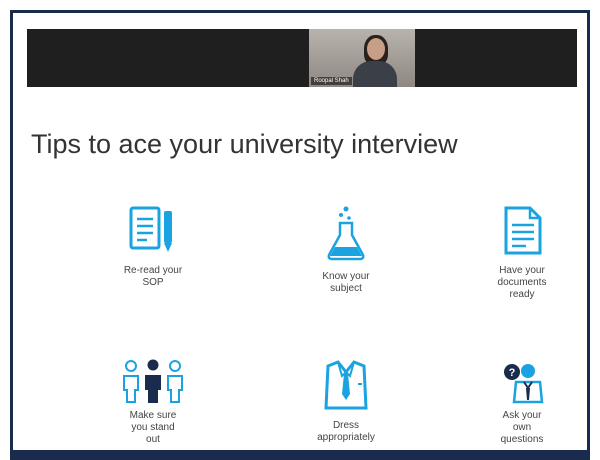  Describe the element at coordinates (150, 229) in the screenshot. I see `document-pen-icon` at that location.